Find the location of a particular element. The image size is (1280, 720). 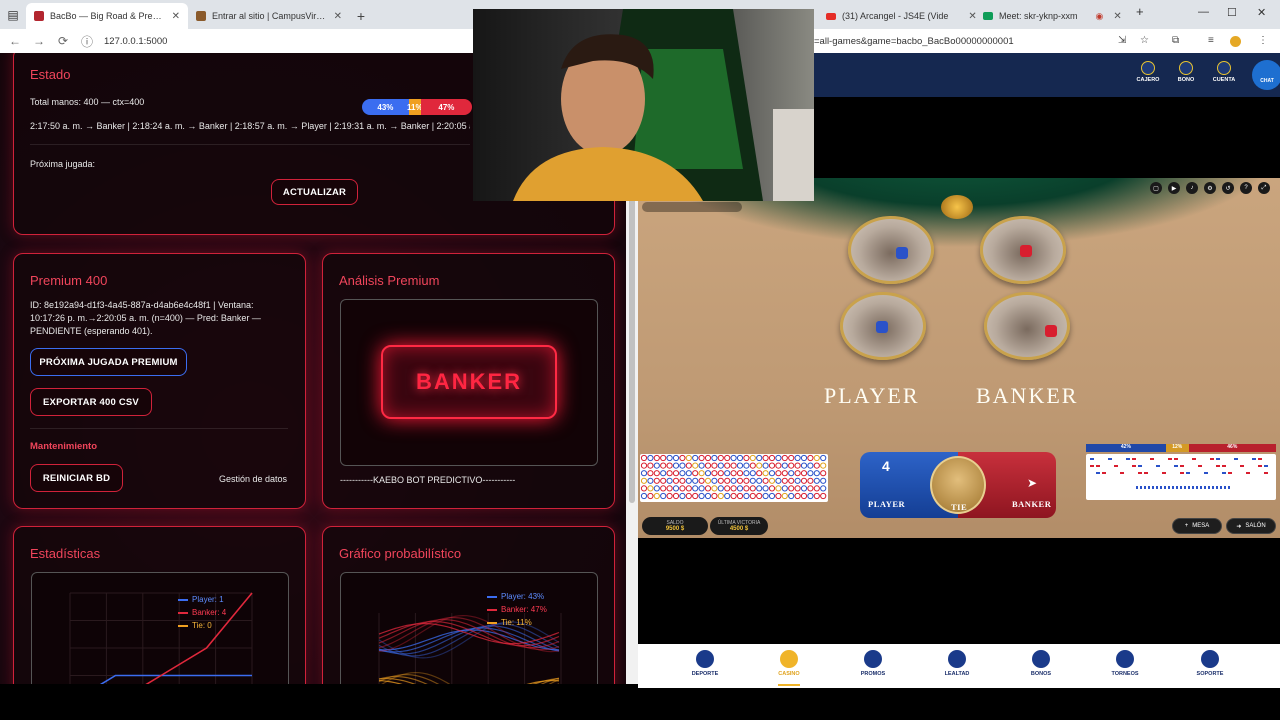

menu-icon: ⋮ is located at coordinates (1263, 40).